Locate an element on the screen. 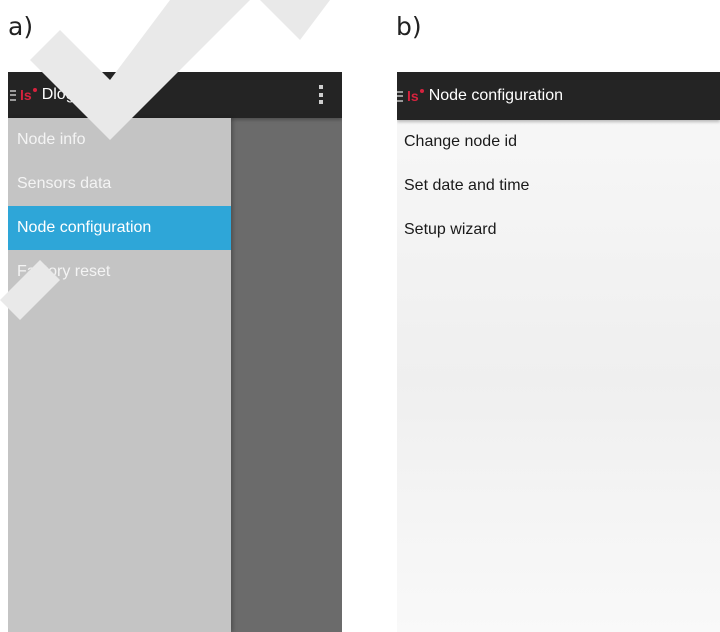 The width and height of the screenshot is (720, 632). drawer-item-node-configuration: Node configuration is located at coordinates (119, 228).